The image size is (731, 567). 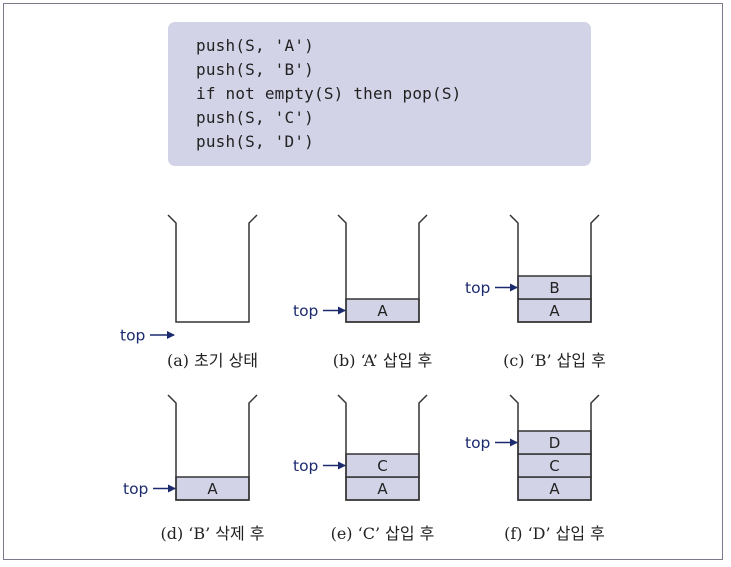 I want to click on stack-cell-label: D, so click(x=555, y=443).